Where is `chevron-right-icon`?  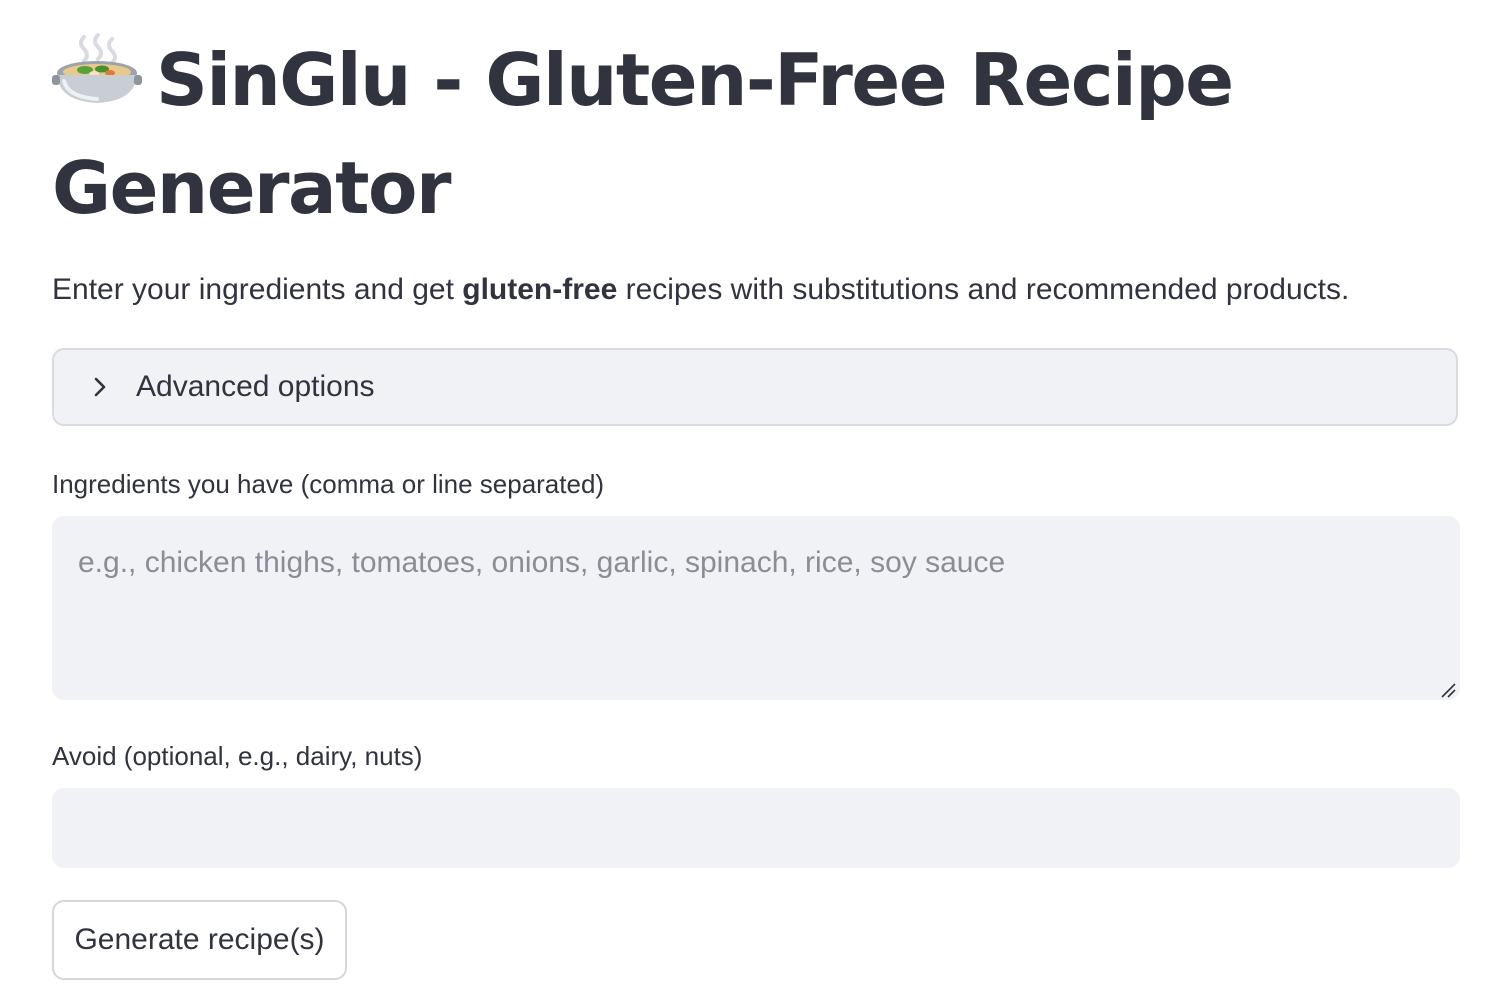
chevron-right-icon is located at coordinates (100, 387).